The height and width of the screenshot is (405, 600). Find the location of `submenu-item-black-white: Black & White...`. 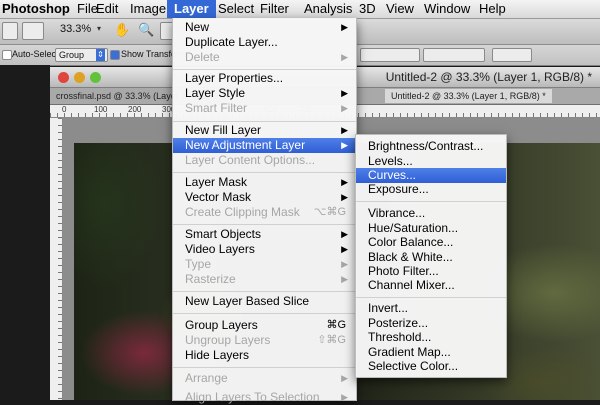

submenu-item-black-white: Black & White... is located at coordinates (431, 257).